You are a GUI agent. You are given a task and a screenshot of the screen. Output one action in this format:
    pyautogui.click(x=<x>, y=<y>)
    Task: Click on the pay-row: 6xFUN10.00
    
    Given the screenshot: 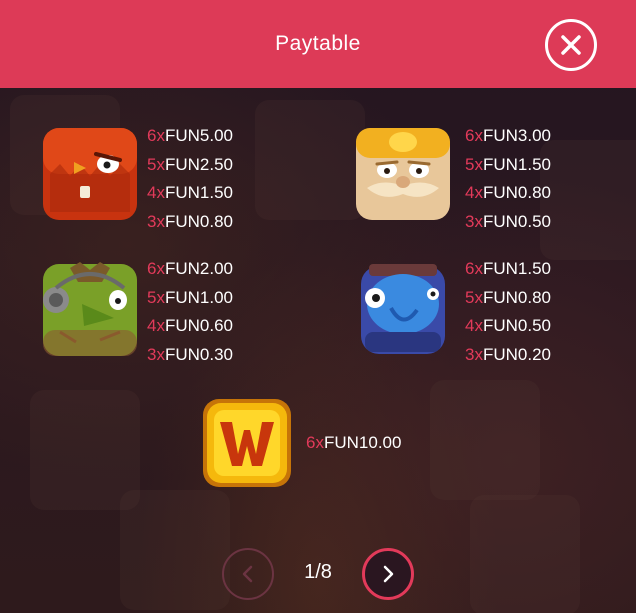 What is the action you would take?
    pyautogui.click(x=381, y=443)
    